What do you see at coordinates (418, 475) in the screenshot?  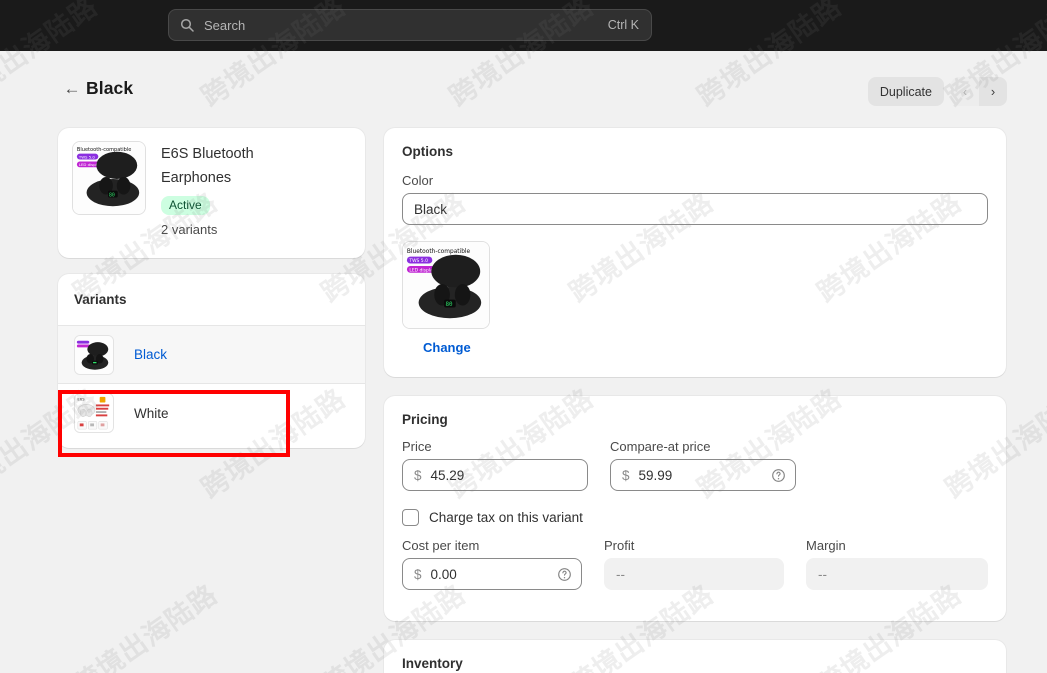 I see `price-currency-symbol: $` at bounding box center [418, 475].